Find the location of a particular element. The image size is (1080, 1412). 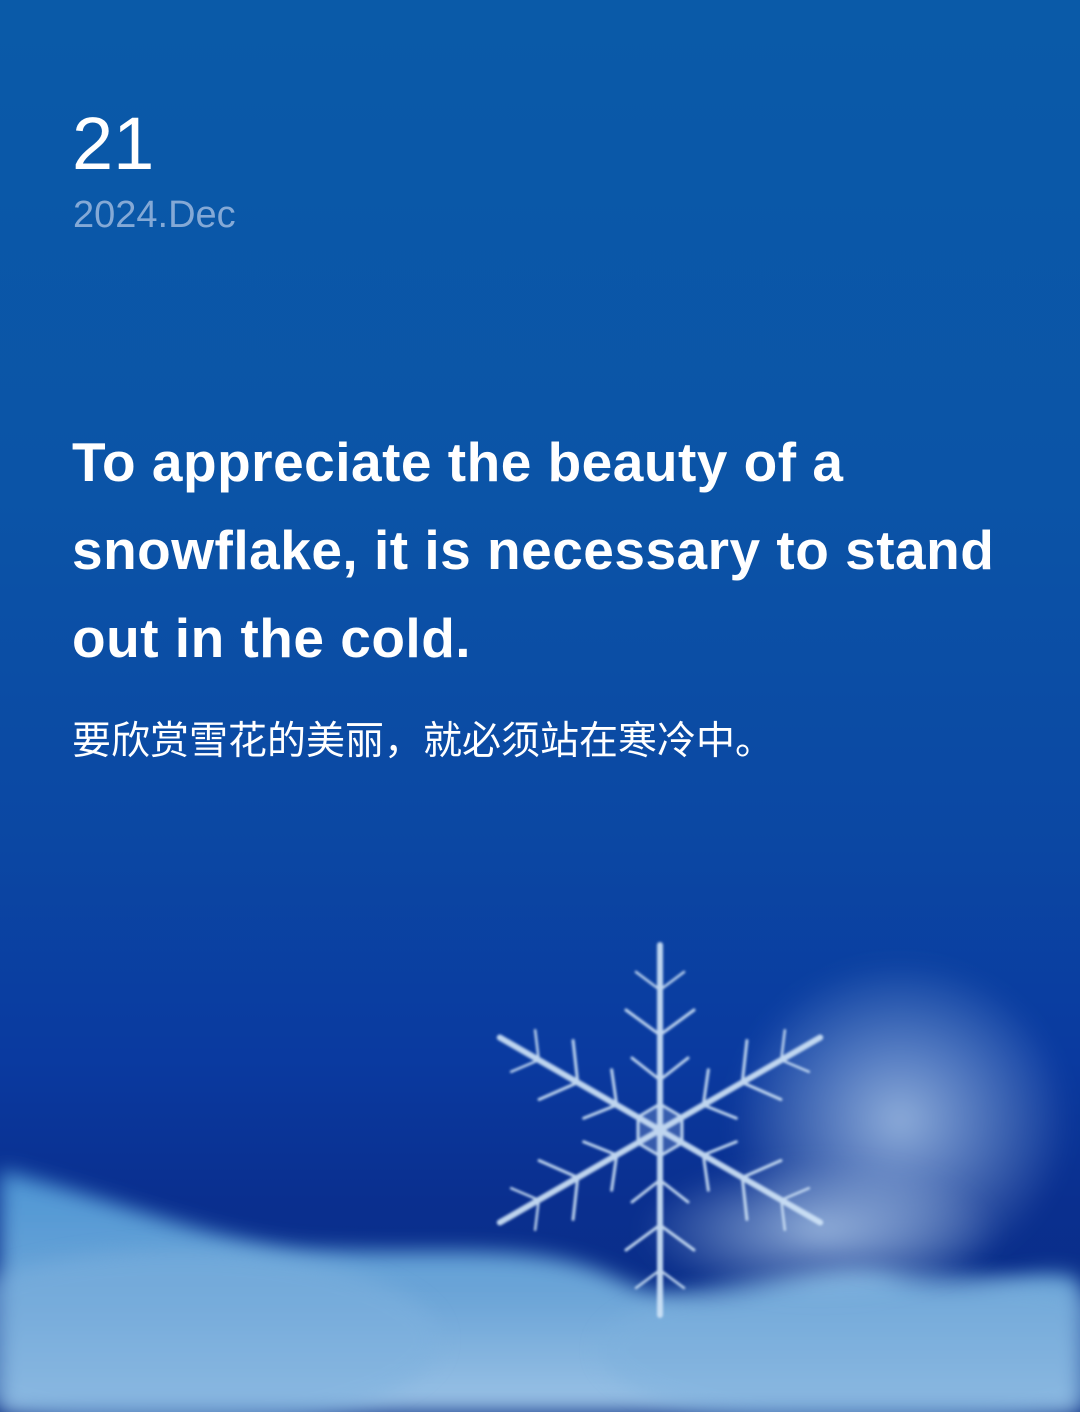

snowflake-glow is located at coordinates (855, 1130).